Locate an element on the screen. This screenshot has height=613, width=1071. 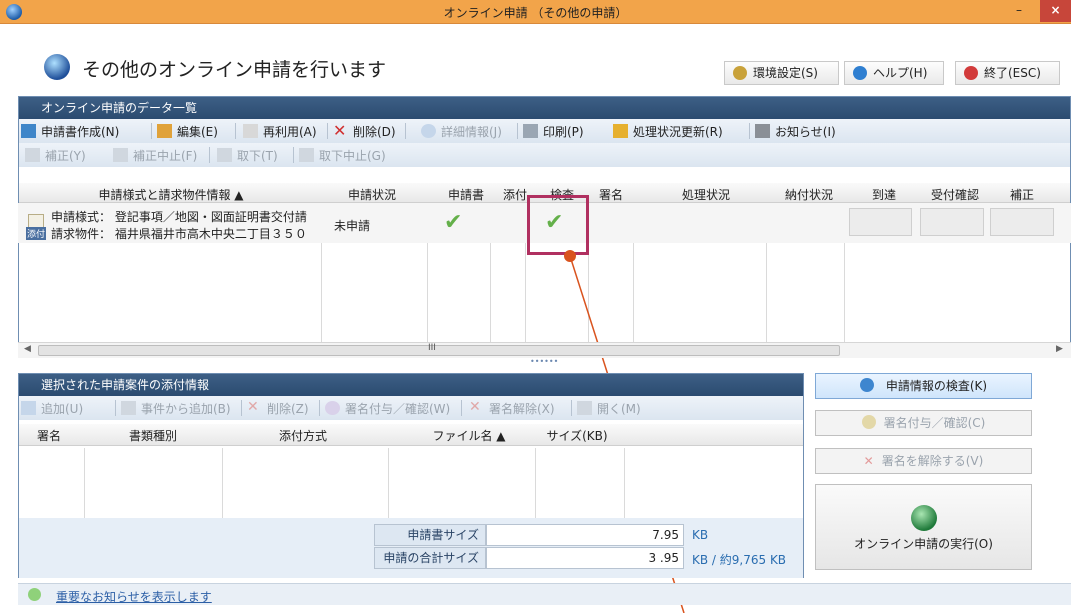
settings-button: 環境設定(S) is located at coordinates (781, 73).